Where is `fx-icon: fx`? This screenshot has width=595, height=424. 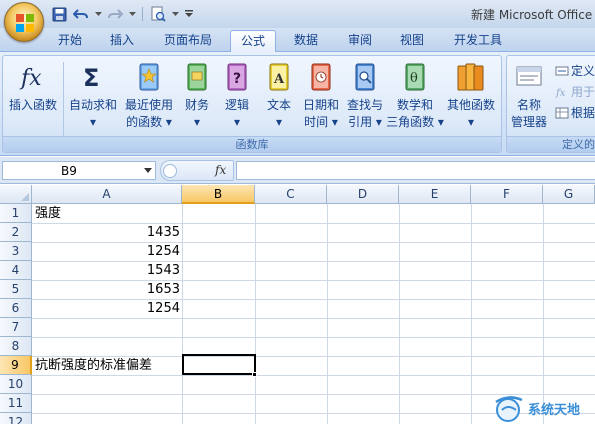
fx-icon: fx is located at coordinates (30, 78).